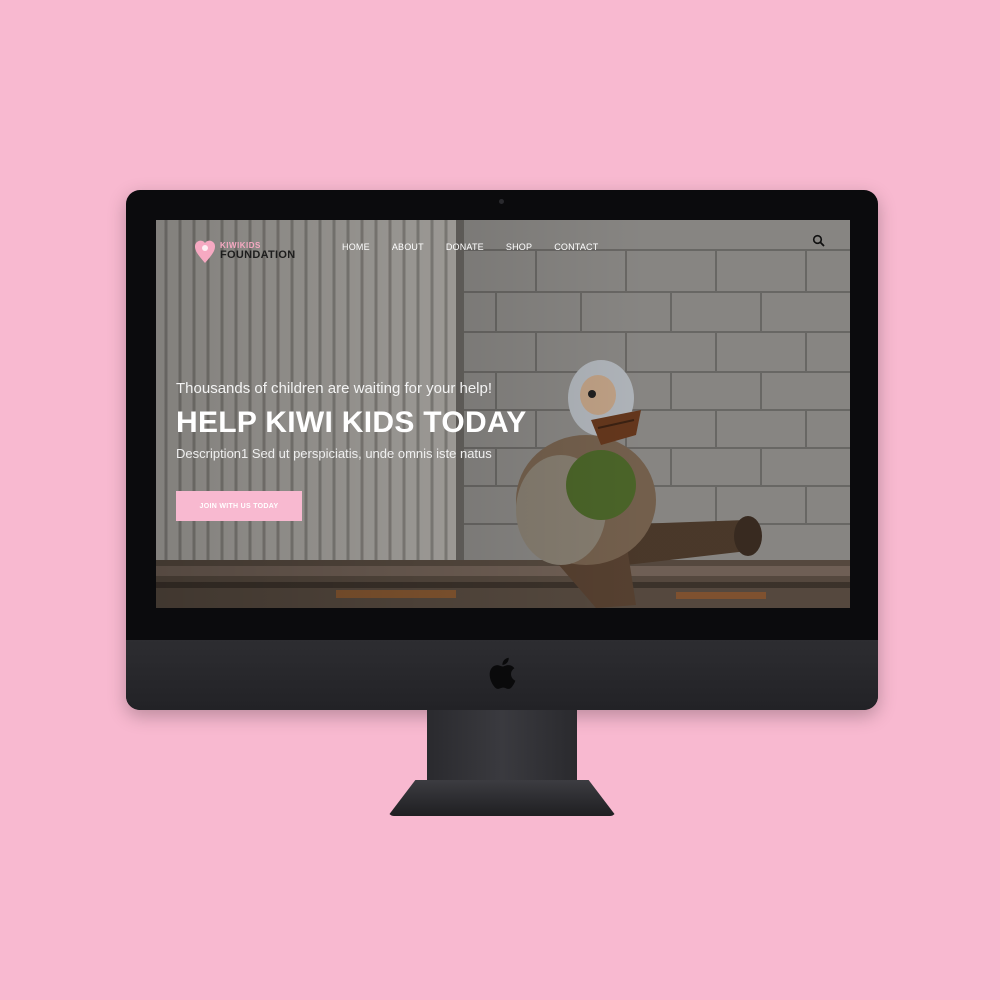 This screenshot has width=1000, height=1000. Describe the element at coordinates (258, 254) in the screenshot. I see `logo-text-bottom: FOUNDATION` at that location.